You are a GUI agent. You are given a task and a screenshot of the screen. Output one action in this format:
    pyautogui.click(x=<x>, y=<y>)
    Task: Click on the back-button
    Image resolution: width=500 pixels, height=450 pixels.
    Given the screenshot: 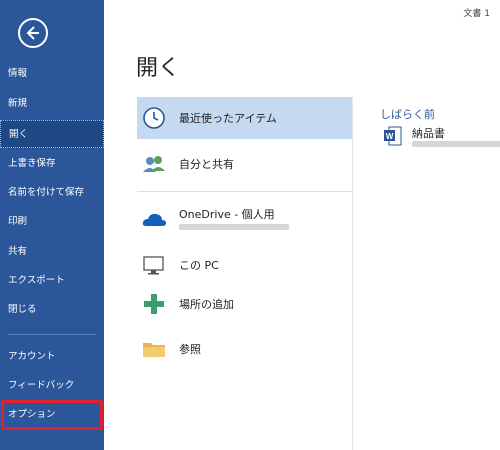 What is the action you would take?
    pyautogui.click(x=33, y=33)
    